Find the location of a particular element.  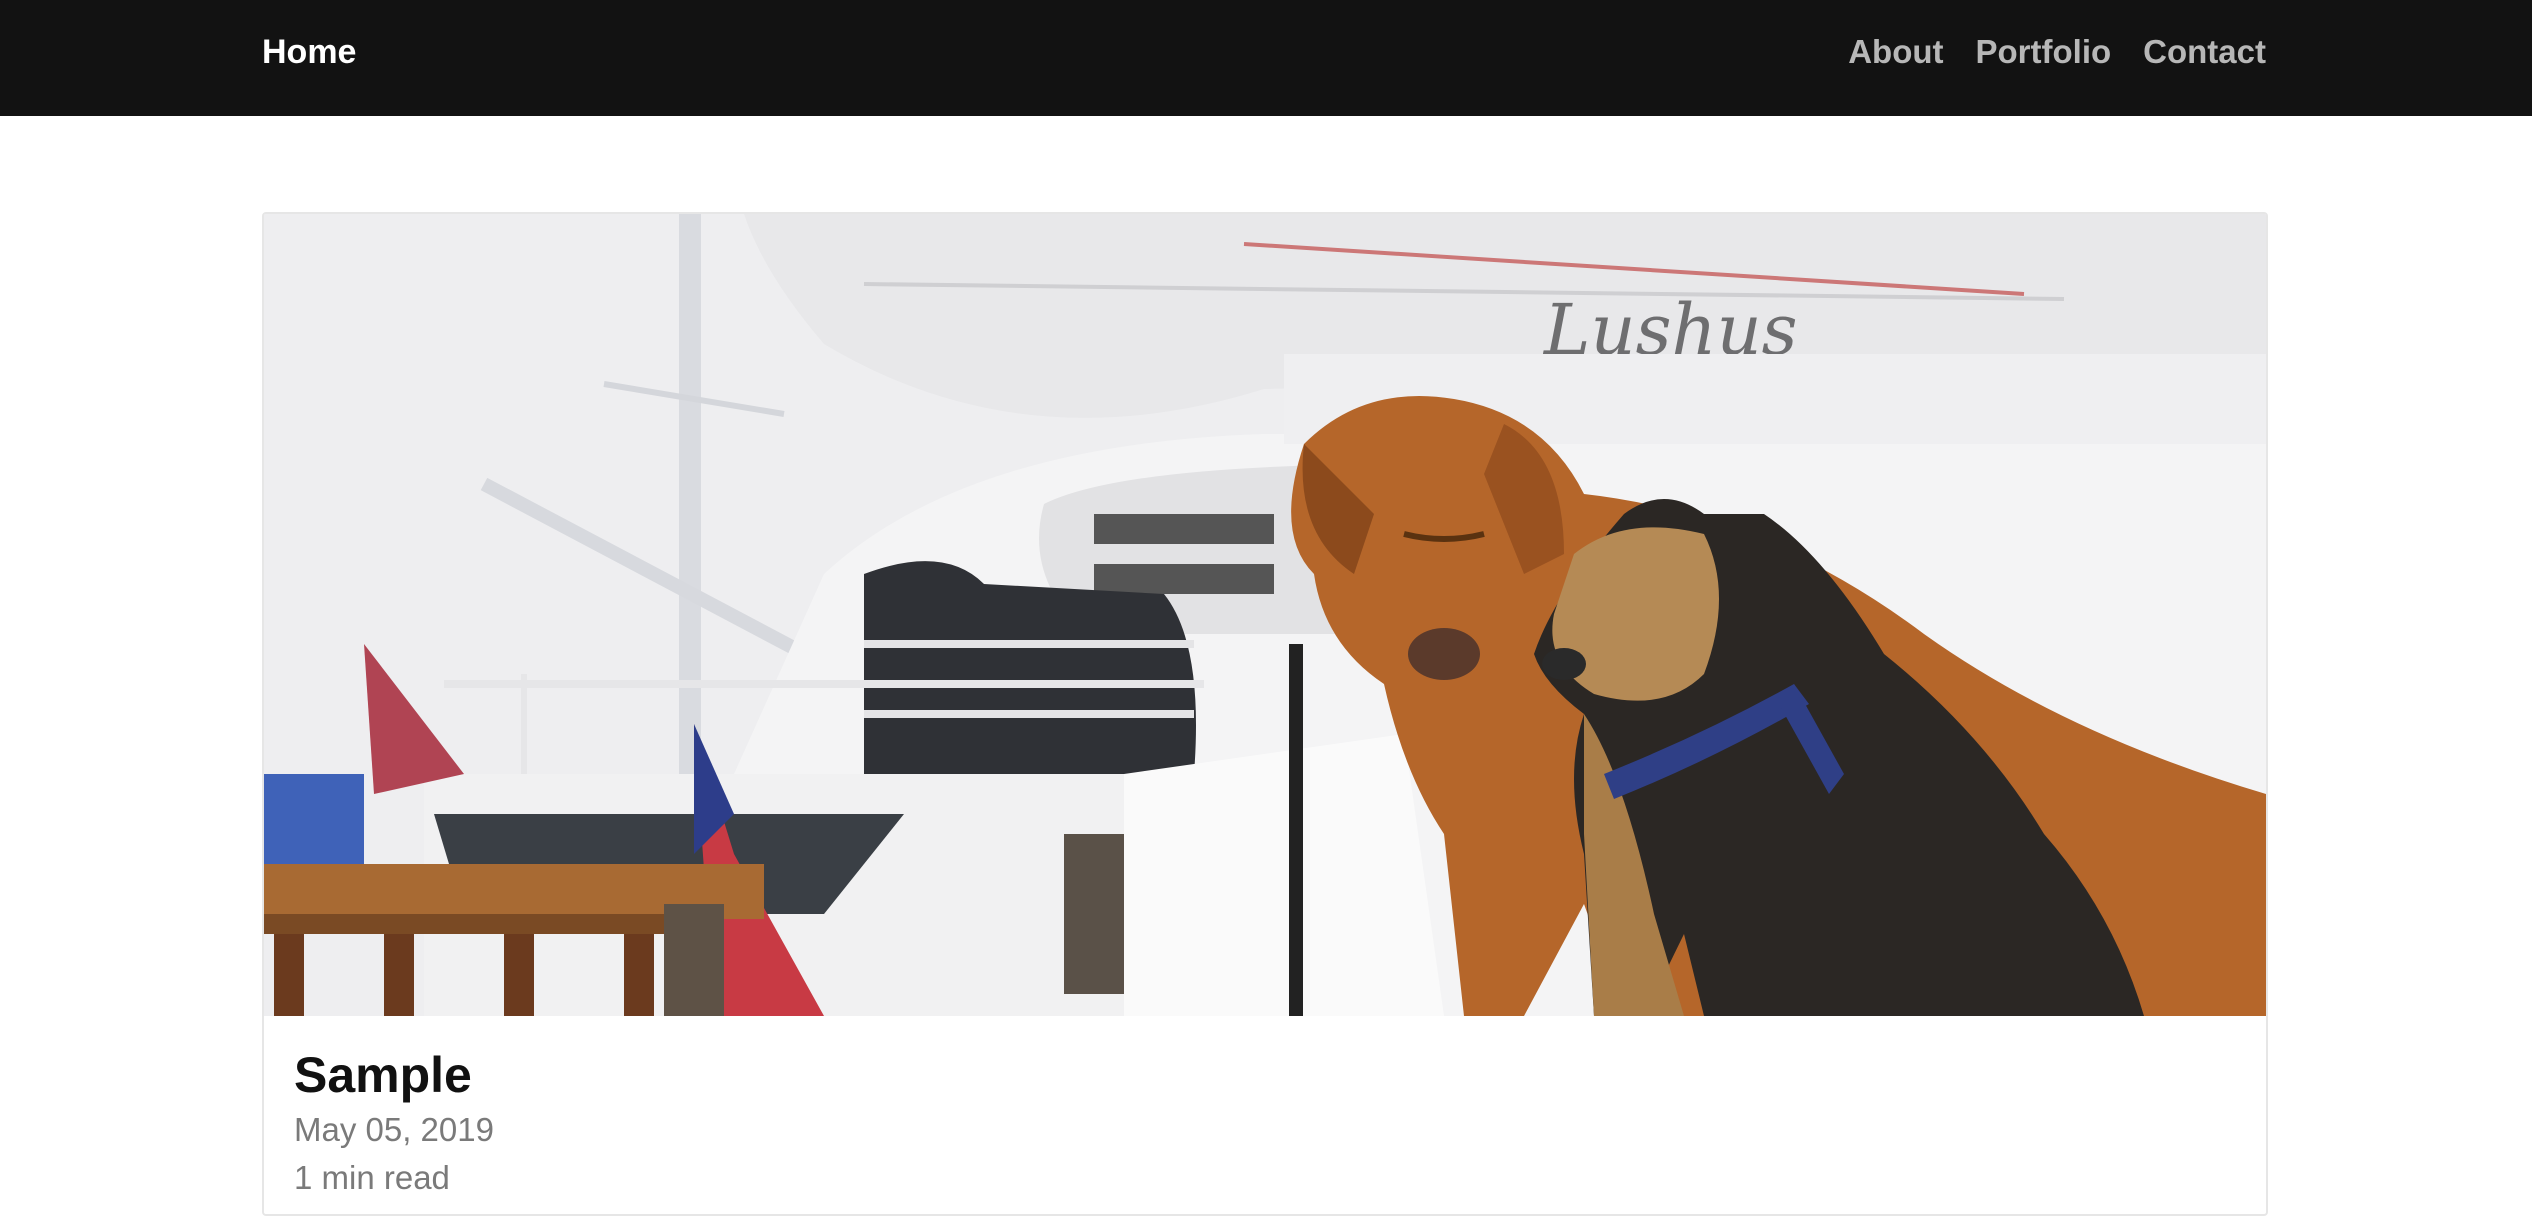

post-read-time: 1 min read is located at coordinates (372, 1177).